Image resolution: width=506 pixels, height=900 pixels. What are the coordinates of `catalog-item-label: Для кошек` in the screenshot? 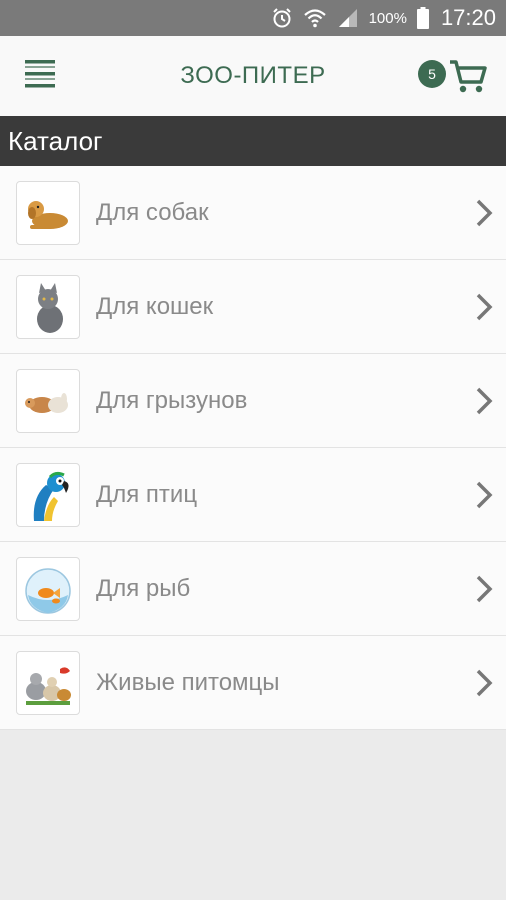 It's located at (155, 306).